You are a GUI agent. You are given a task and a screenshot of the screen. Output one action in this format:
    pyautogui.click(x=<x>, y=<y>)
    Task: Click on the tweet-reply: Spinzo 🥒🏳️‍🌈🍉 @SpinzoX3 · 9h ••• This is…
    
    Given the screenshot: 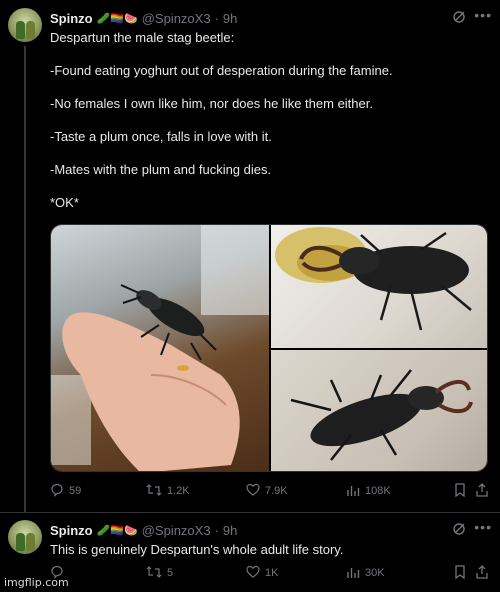 What is the action you would take?
    pyautogui.click(x=250, y=552)
    